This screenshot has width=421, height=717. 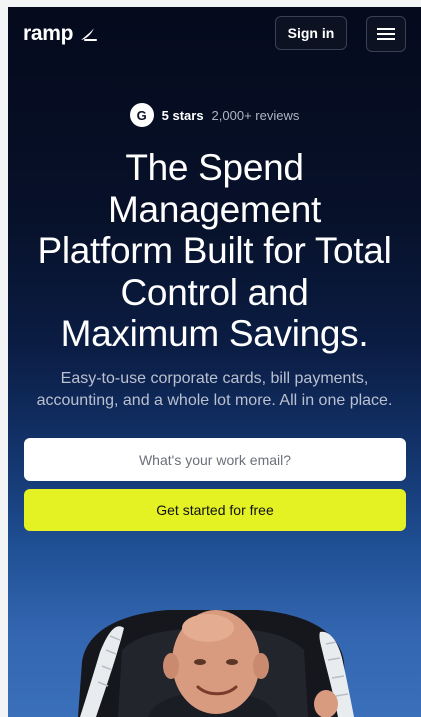 What do you see at coordinates (386, 34) in the screenshot?
I see `hamburger-menu-icon` at bounding box center [386, 34].